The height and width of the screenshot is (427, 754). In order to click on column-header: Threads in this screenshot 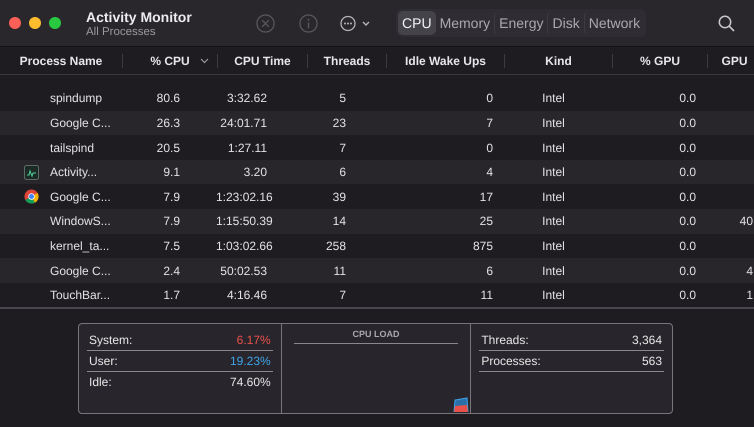, I will do `click(346, 61)`.